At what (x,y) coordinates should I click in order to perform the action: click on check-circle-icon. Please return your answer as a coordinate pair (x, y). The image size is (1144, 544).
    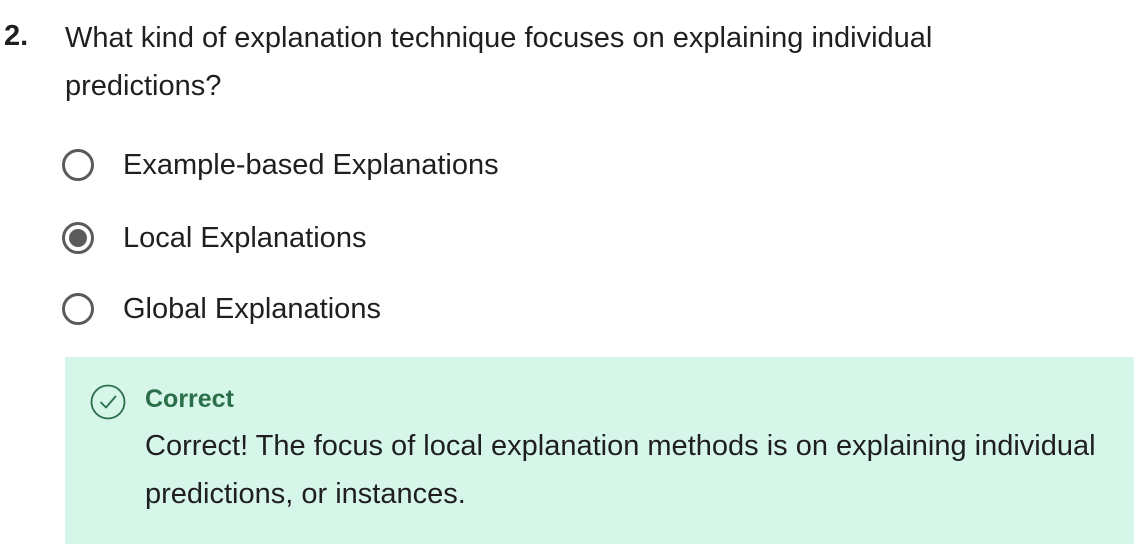
    Looking at the image, I should click on (108, 402).